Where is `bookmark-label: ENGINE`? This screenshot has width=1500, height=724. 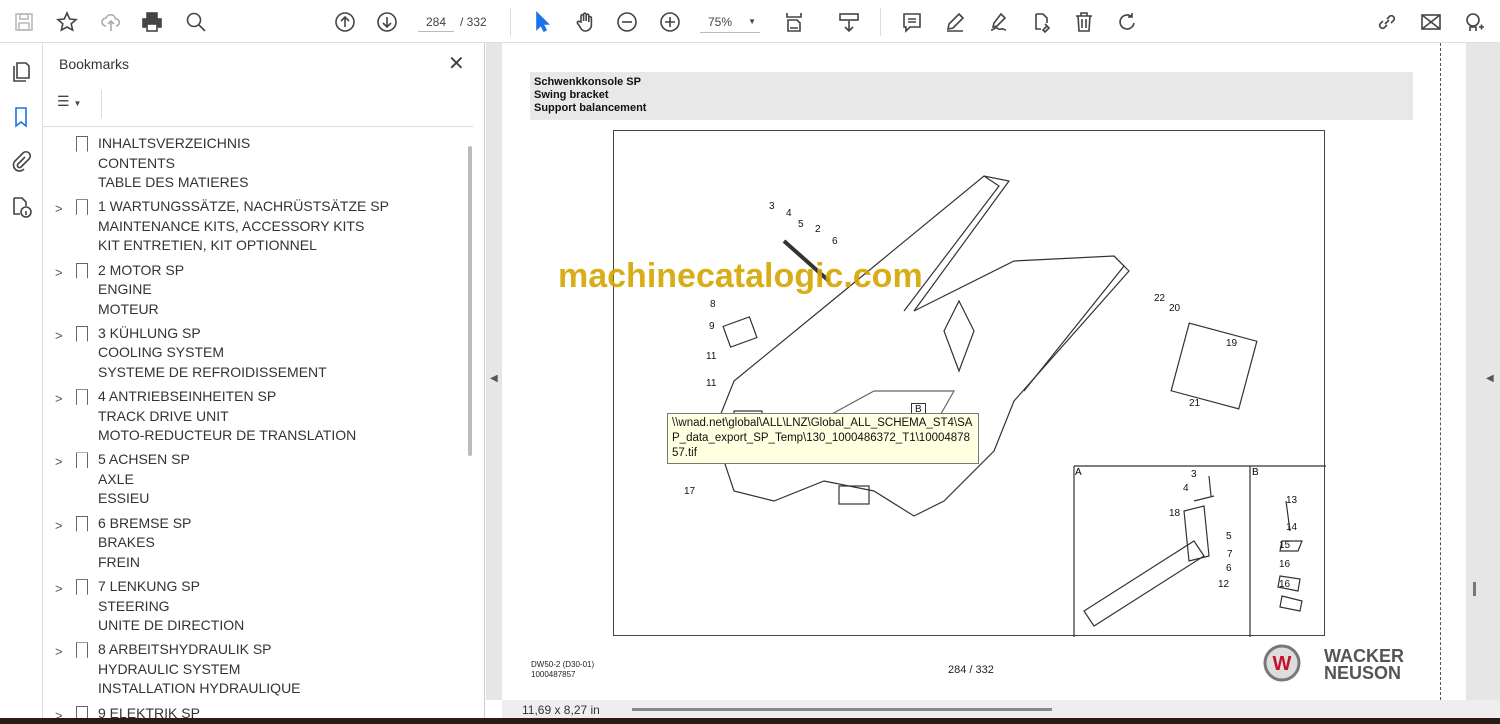
bookmark-label: ENGINE is located at coordinates (125, 289).